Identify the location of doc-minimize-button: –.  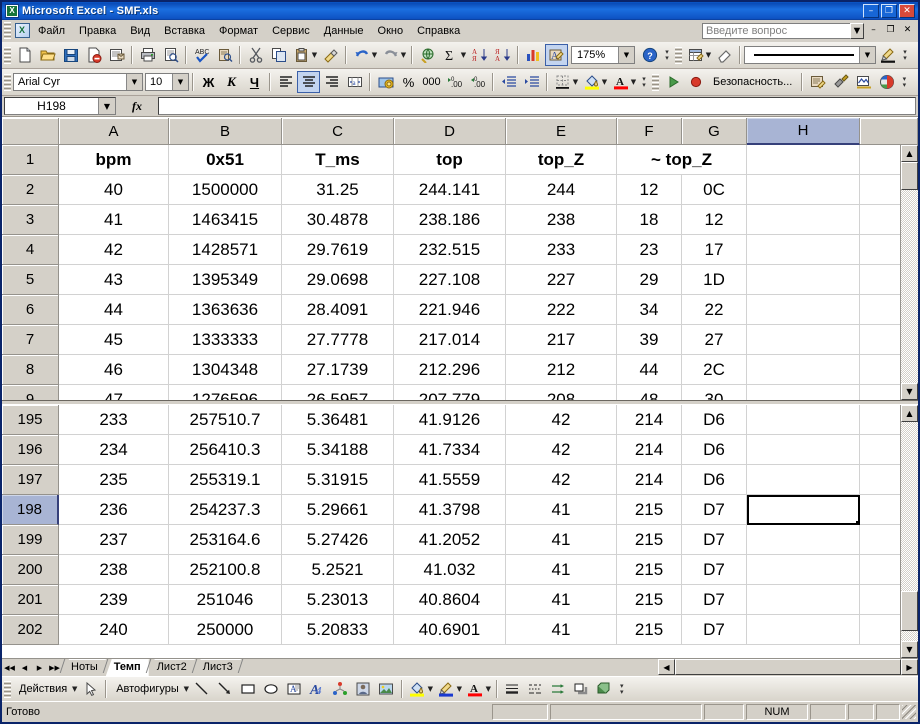
(873, 30).